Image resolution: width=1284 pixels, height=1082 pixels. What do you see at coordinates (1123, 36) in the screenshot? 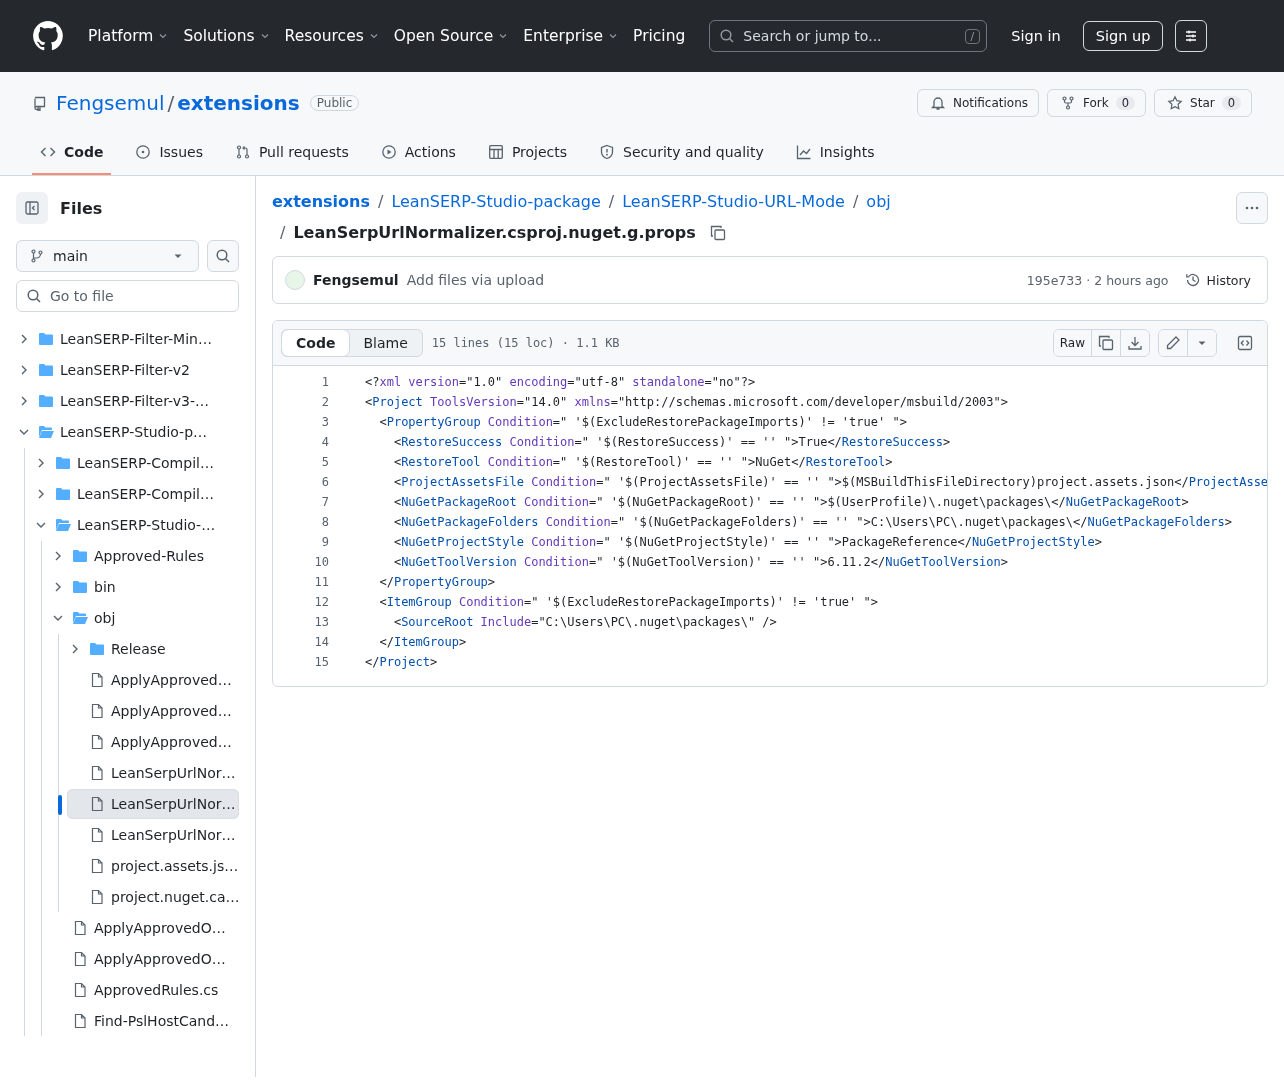
I see `sign-up-button: Sign up` at bounding box center [1123, 36].